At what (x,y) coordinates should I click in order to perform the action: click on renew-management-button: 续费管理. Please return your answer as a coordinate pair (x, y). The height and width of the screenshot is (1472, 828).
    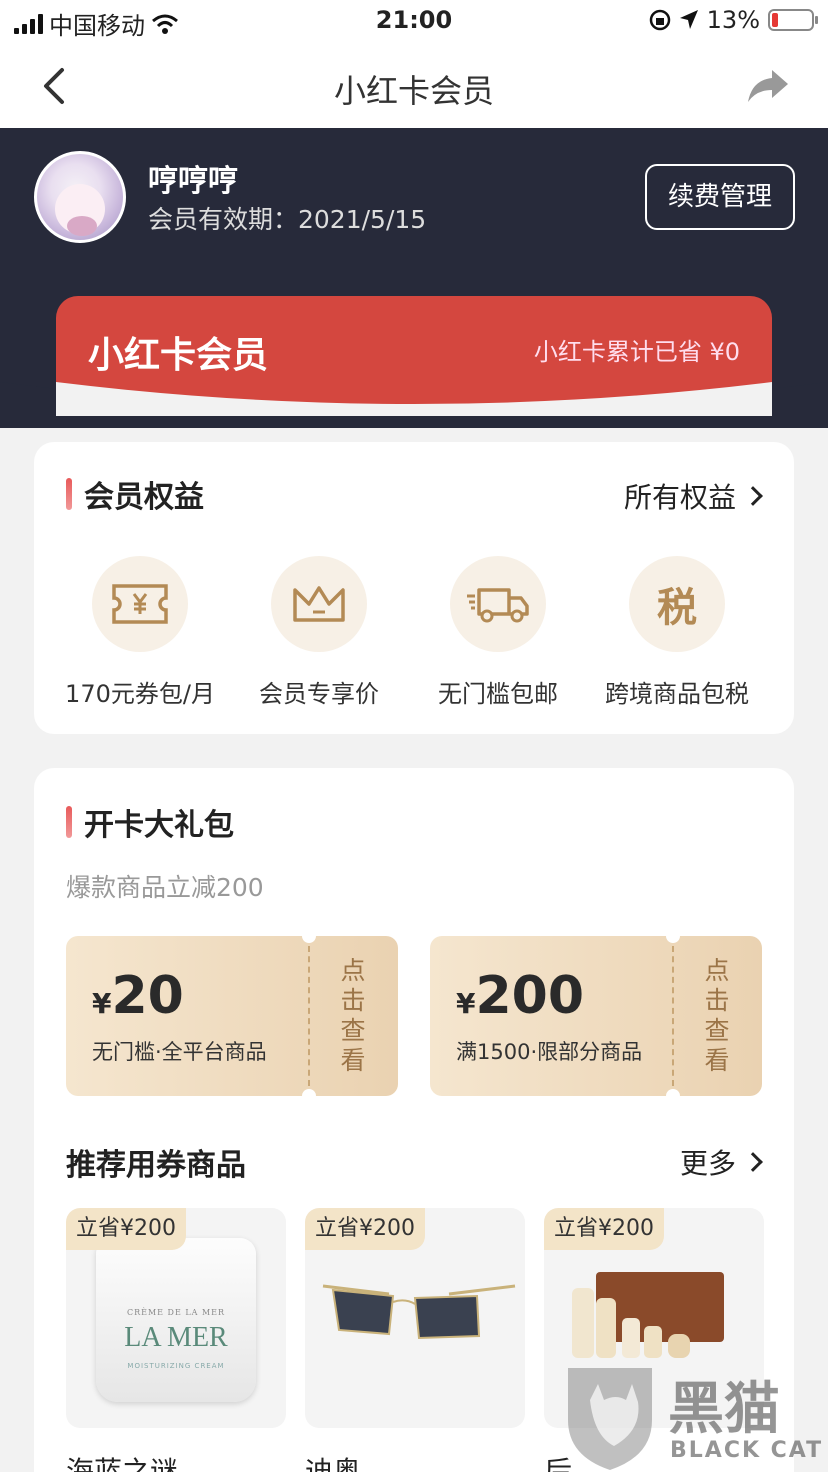
    Looking at the image, I should click on (720, 197).